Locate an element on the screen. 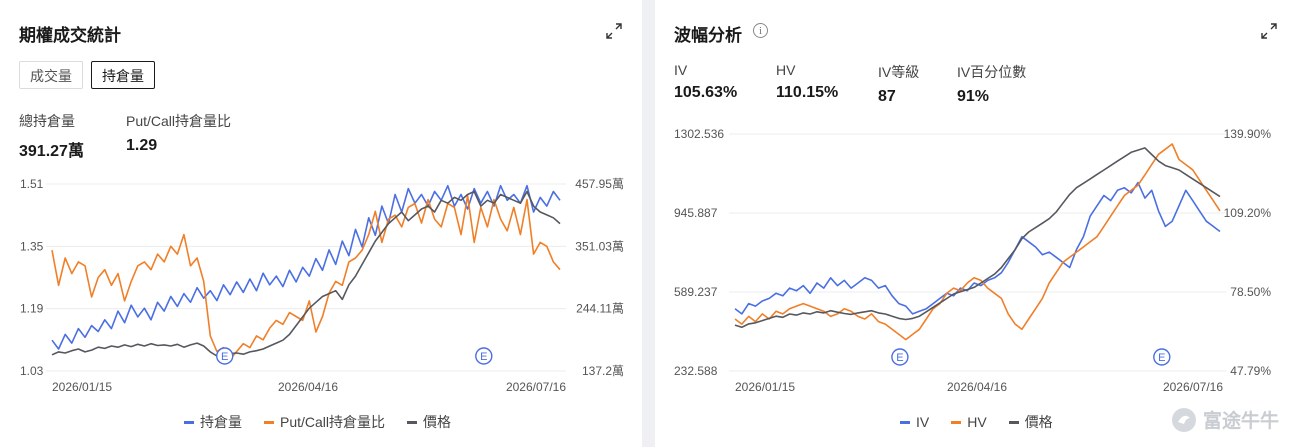  y-right-tick-label: 47.79% is located at coordinates (1250, 371).